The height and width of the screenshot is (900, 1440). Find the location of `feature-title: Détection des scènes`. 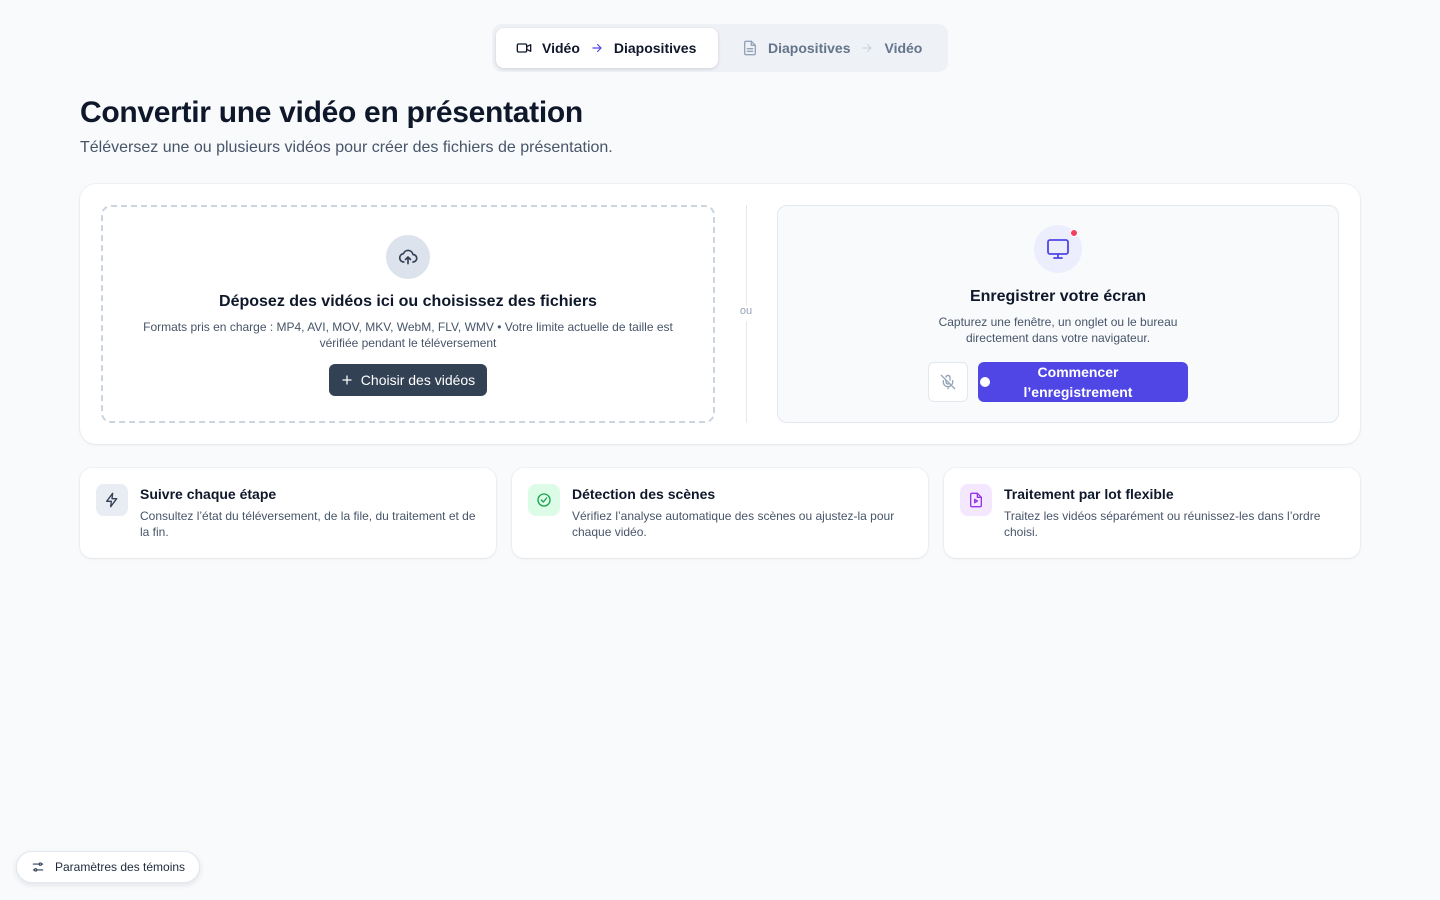

feature-title: Détection des scènes is located at coordinates (644, 494).